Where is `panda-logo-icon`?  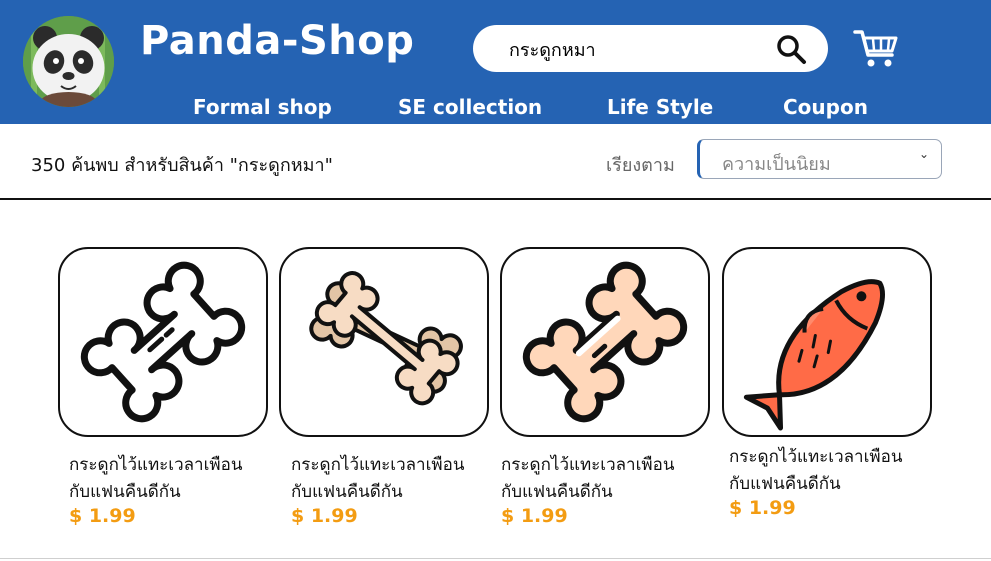
panda-logo-icon is located at coordinates (68, 61).